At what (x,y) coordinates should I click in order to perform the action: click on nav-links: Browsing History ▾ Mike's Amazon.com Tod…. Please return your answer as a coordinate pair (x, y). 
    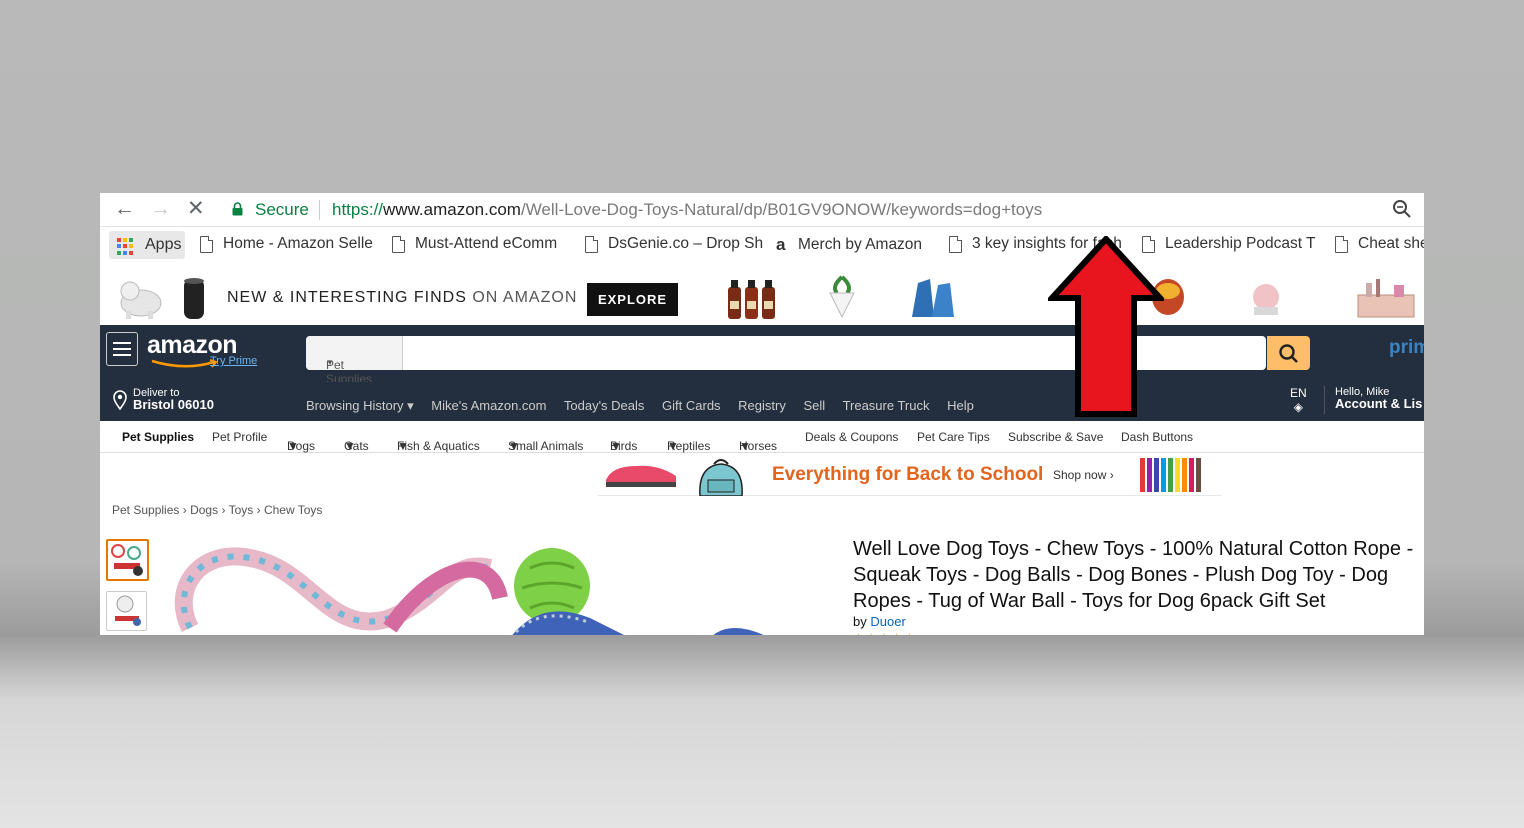
    Looking at the image, I should click on (647, 406).